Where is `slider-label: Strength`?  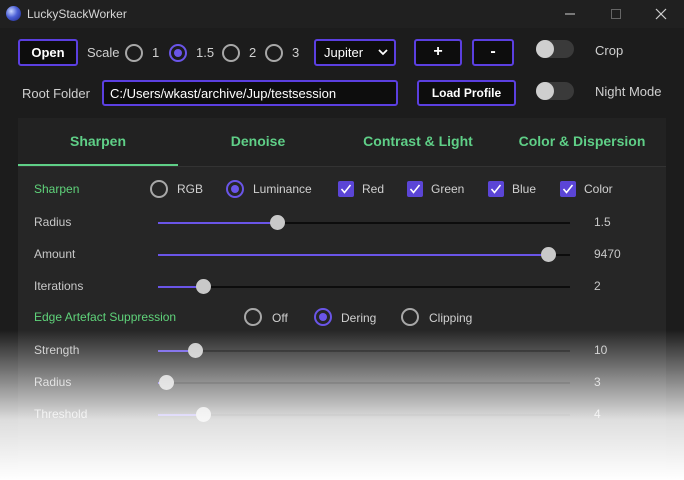
slider-label: Strength is located at coordinates (57, 350).